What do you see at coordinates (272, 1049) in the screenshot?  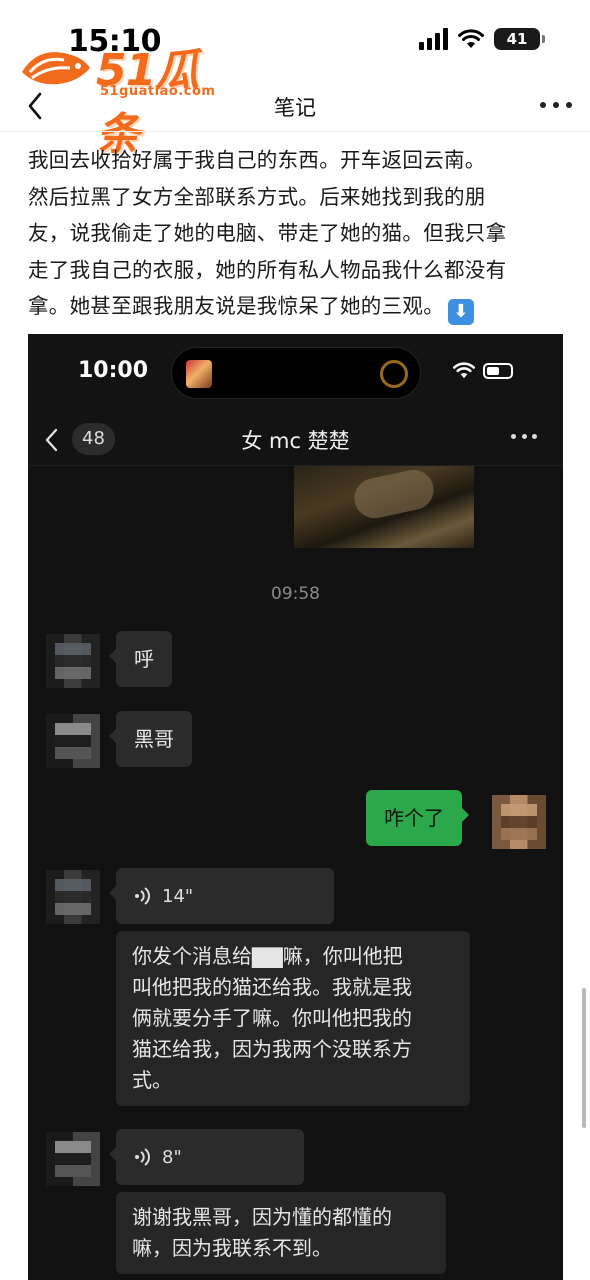 I see `transcript-line: 猫还给我，因为我两个没联系方` at bounding box center [272, 1049].